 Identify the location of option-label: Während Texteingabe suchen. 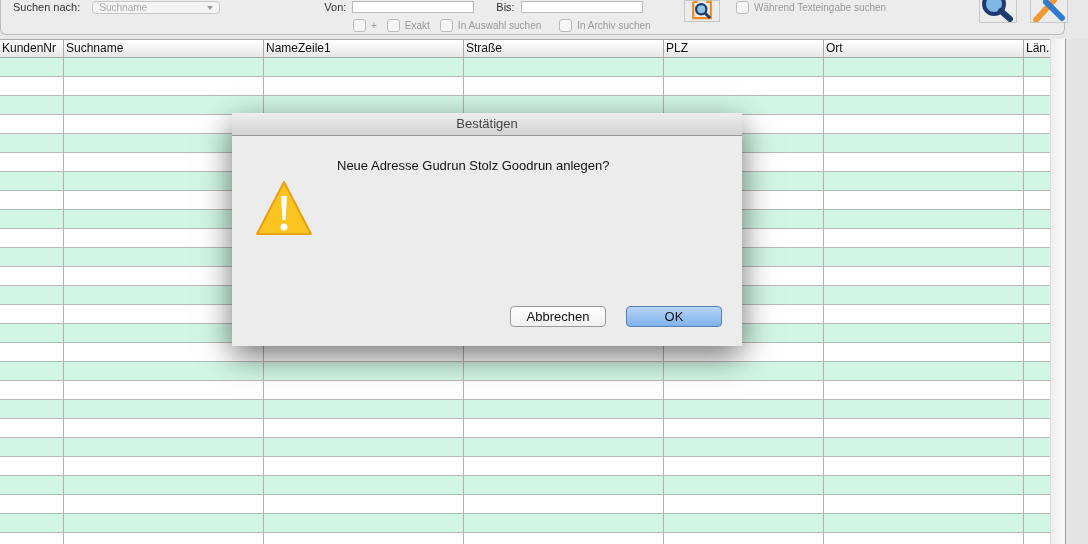
(820, 7).